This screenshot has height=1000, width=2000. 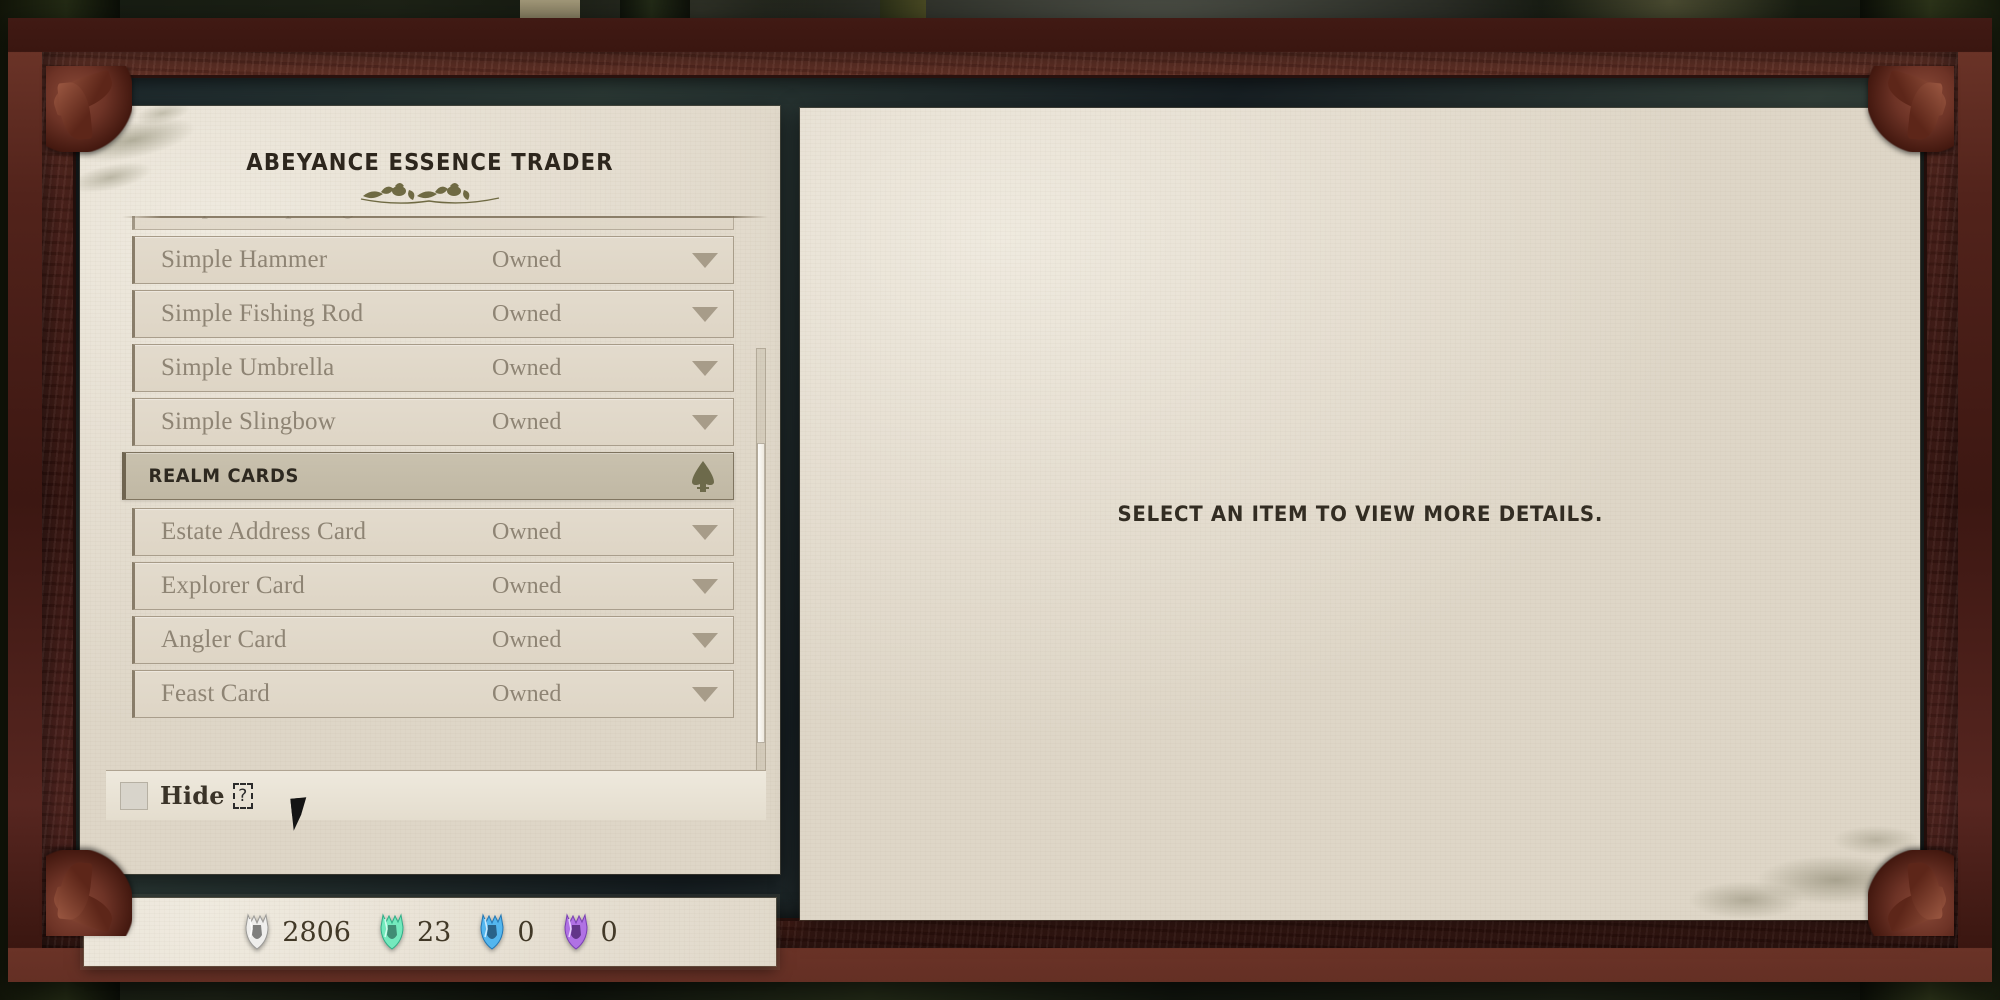 What do you see at coordinates (192, 795) in the screenshot?
I see `hide-label: Hide` at bounding box center [192, 795].